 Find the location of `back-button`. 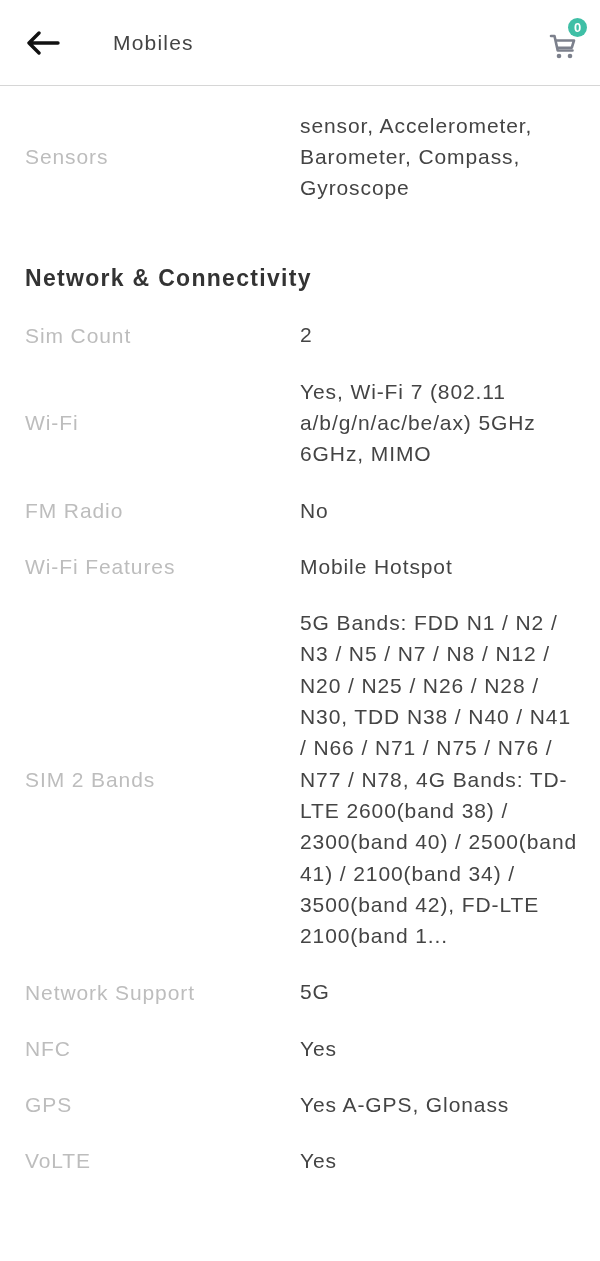

back-button is located at coordinates (43, 42).